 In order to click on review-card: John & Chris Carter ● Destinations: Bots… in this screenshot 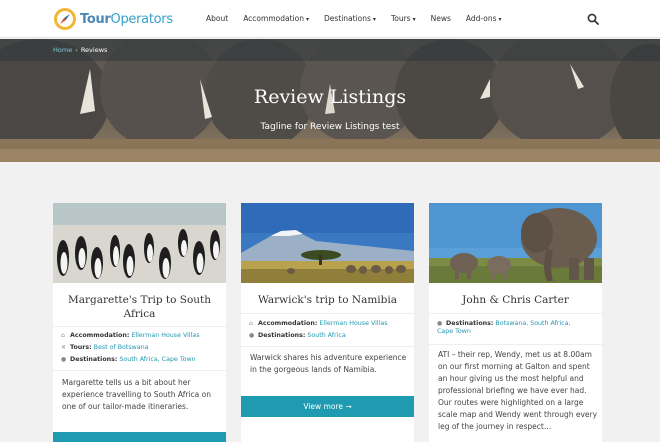, I will do `click(515, 322)`.